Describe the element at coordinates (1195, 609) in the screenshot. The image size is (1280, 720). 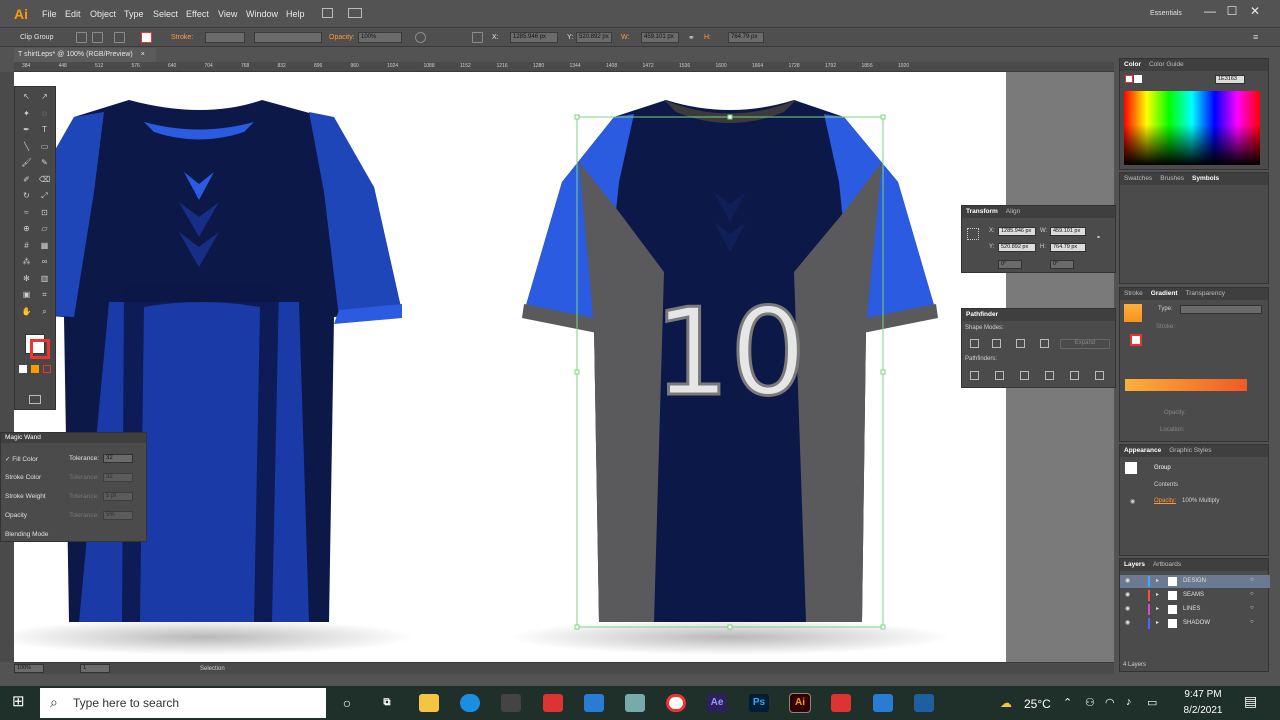
I see `layer-row: ◉ ▸ LINES ○` at that location.